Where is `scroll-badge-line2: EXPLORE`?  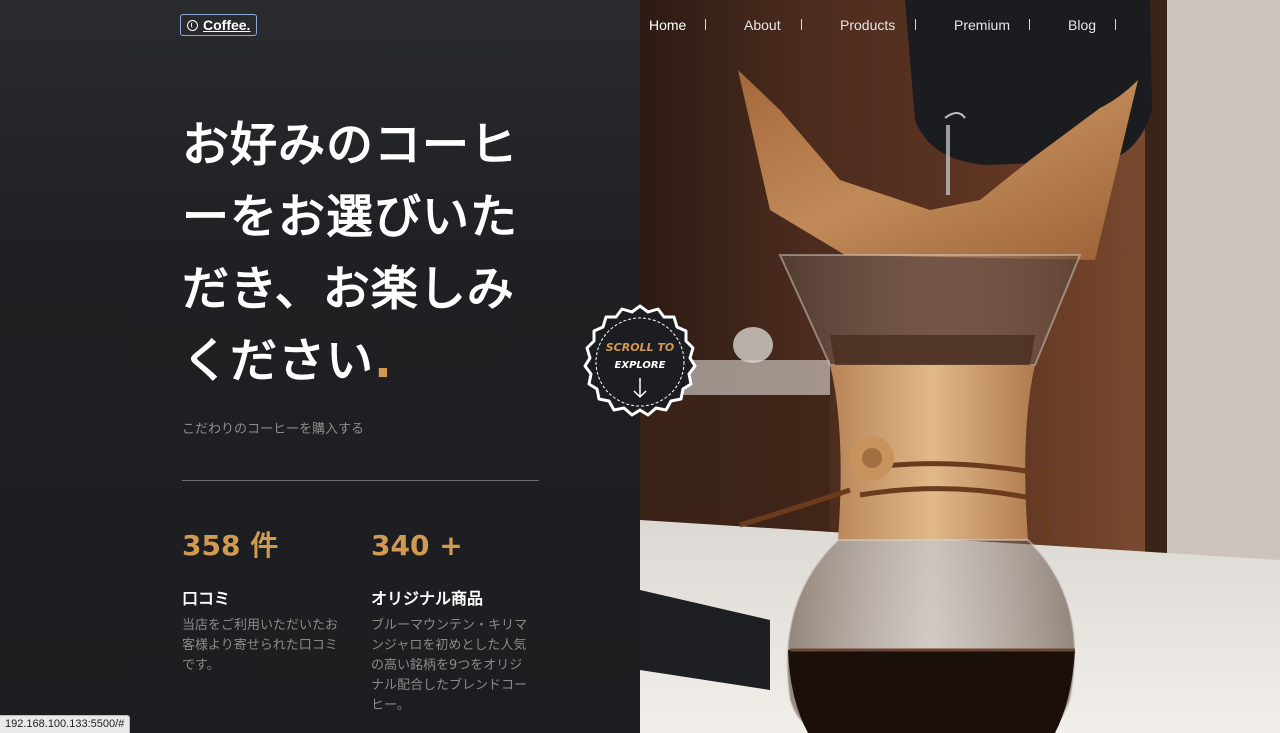 scroll-badge-line2: EXPLORE is located at coordinates (640, 365).